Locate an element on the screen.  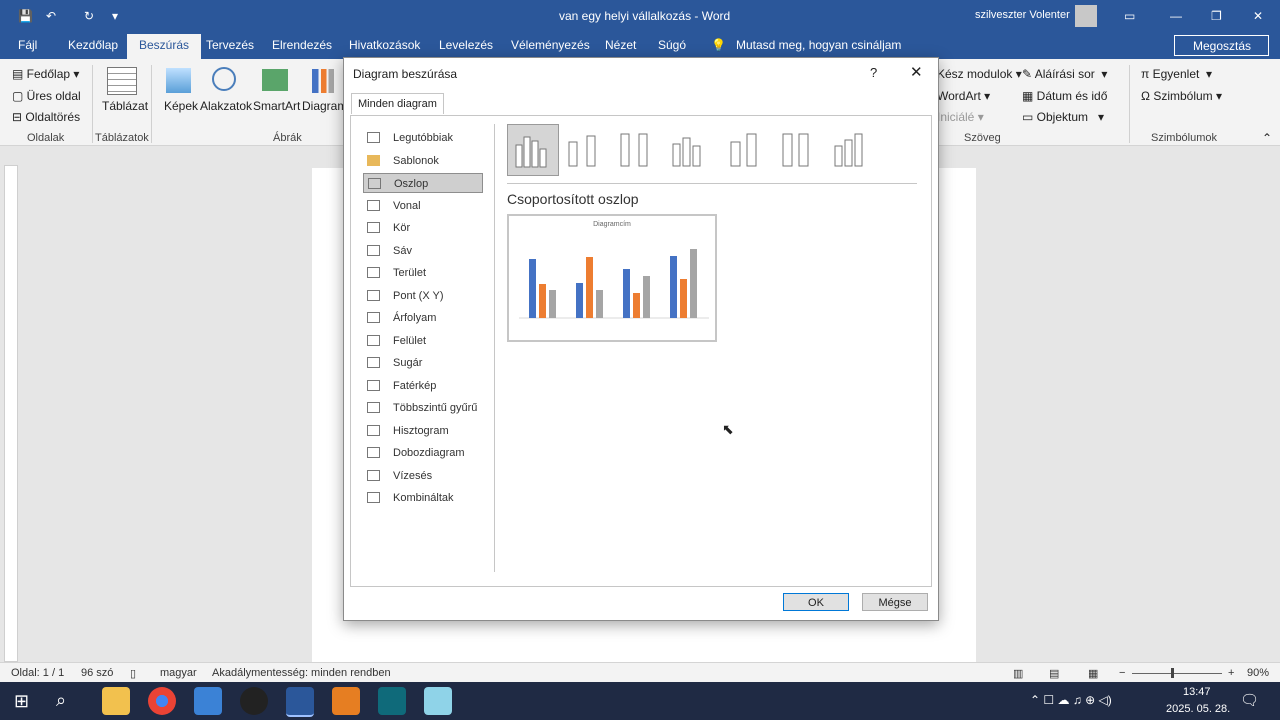
symbol-button: Ω Szimbólum ▾ is located at coordinates (1181, 96).